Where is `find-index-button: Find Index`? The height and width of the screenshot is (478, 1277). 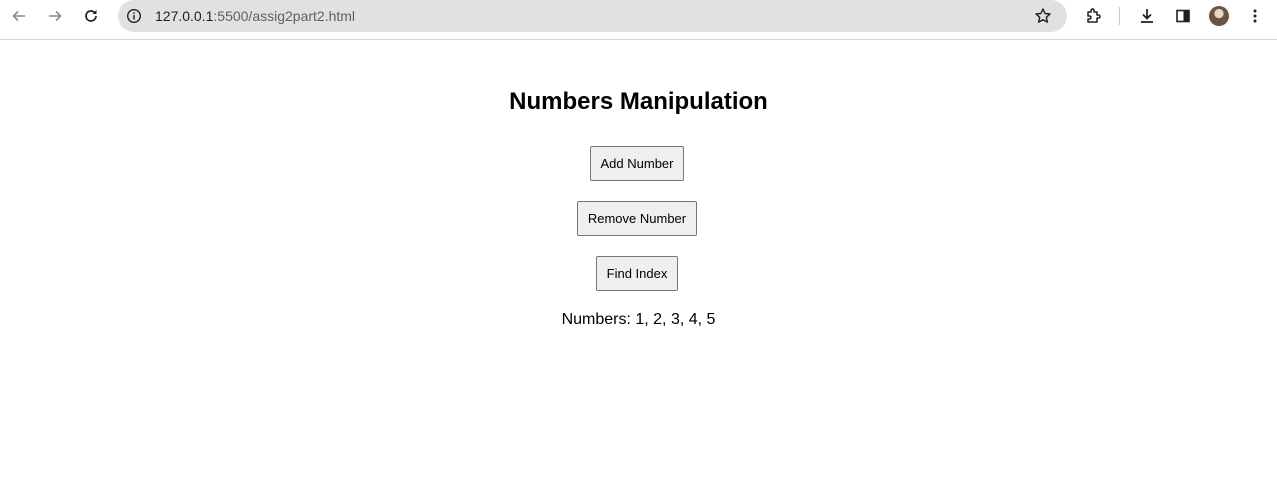
find-index-button: Find Index is located at coordinates (637, 273).